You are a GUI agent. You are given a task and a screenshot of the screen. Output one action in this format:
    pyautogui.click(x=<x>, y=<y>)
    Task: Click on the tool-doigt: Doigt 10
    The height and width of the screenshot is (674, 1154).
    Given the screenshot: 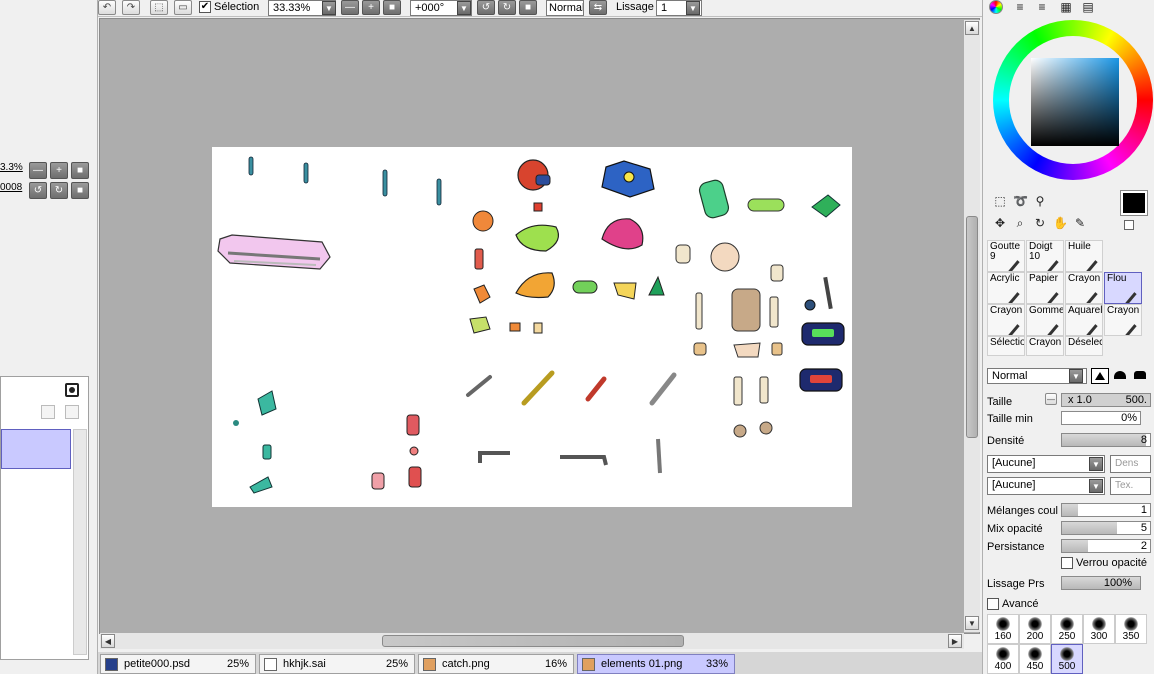 What is the action you would take?
    pyautogui.click(x=1045, y=256)
    